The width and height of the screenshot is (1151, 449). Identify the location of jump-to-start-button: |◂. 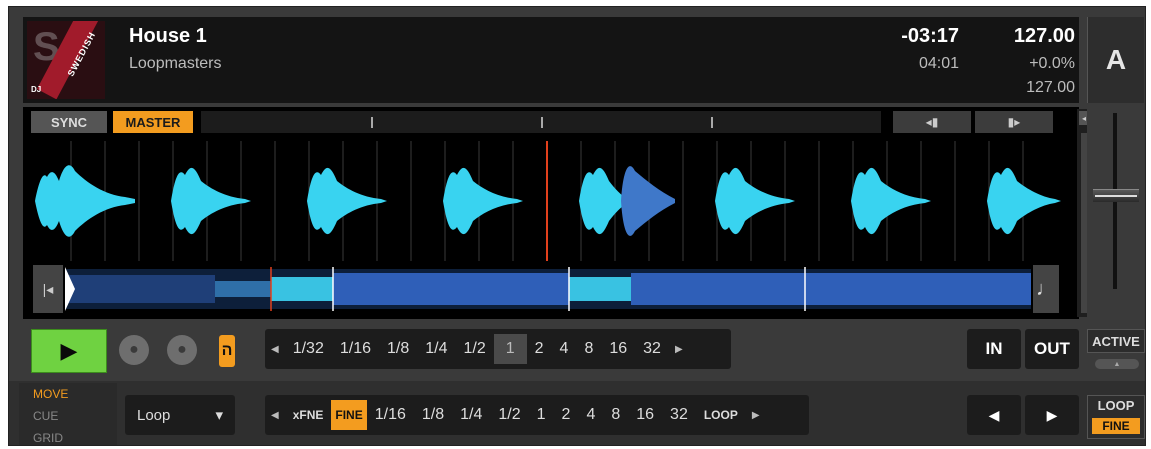
(48, 289).